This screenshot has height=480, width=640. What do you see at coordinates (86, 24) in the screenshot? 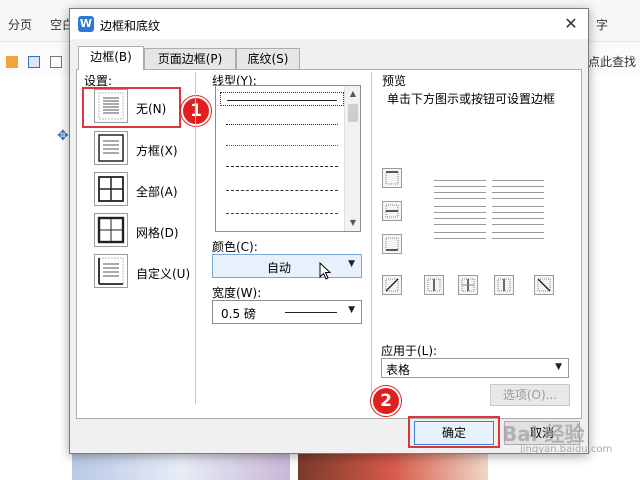
I see `wps-writer-icon: W` at bounding box center [86, 24].